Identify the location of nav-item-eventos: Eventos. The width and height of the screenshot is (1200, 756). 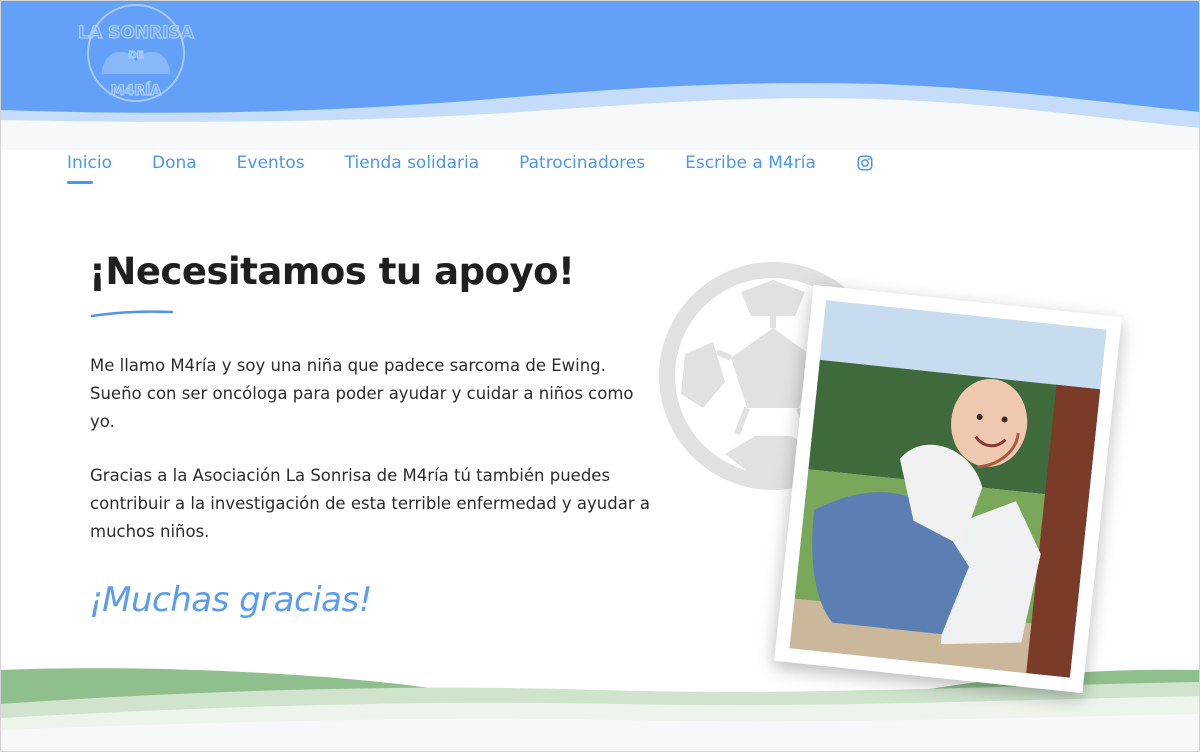
(271, 163).